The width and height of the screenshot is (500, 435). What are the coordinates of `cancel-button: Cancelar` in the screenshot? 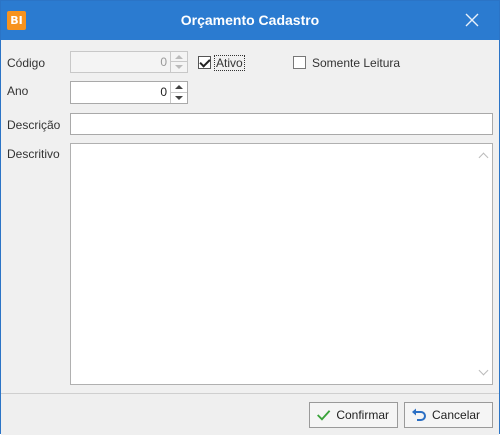 It's located at (448, 415).